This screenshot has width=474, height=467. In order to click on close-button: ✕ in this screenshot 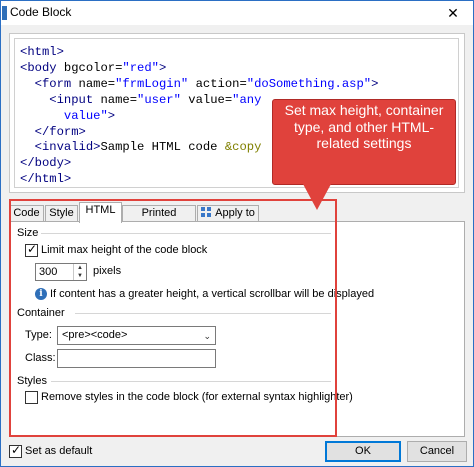, I will do `click(453, 13)`.